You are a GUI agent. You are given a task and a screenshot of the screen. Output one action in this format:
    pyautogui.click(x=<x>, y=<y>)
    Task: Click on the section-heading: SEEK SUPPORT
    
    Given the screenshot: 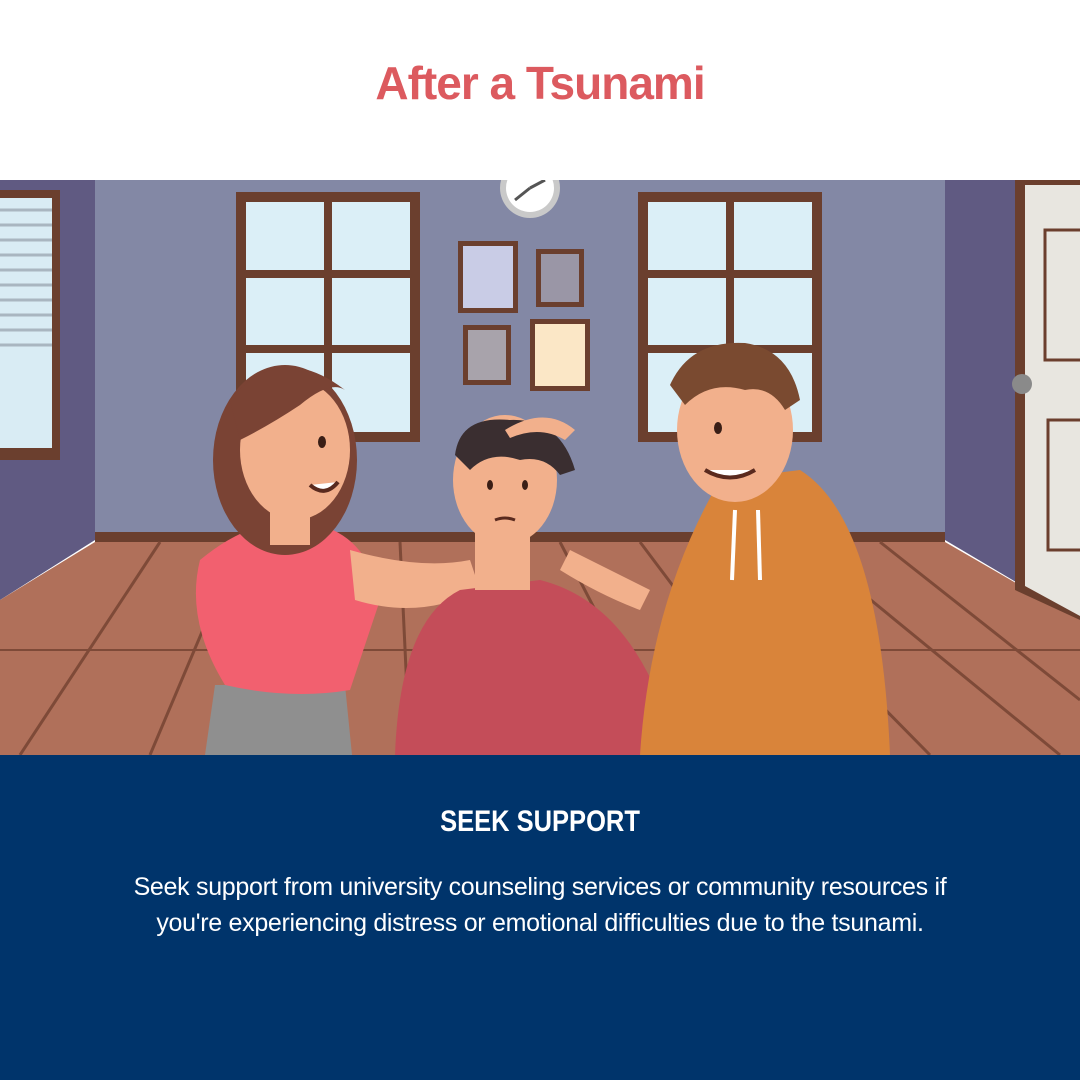 What is the action you would take?
    pyautogui.click(x=540, y=821)
    